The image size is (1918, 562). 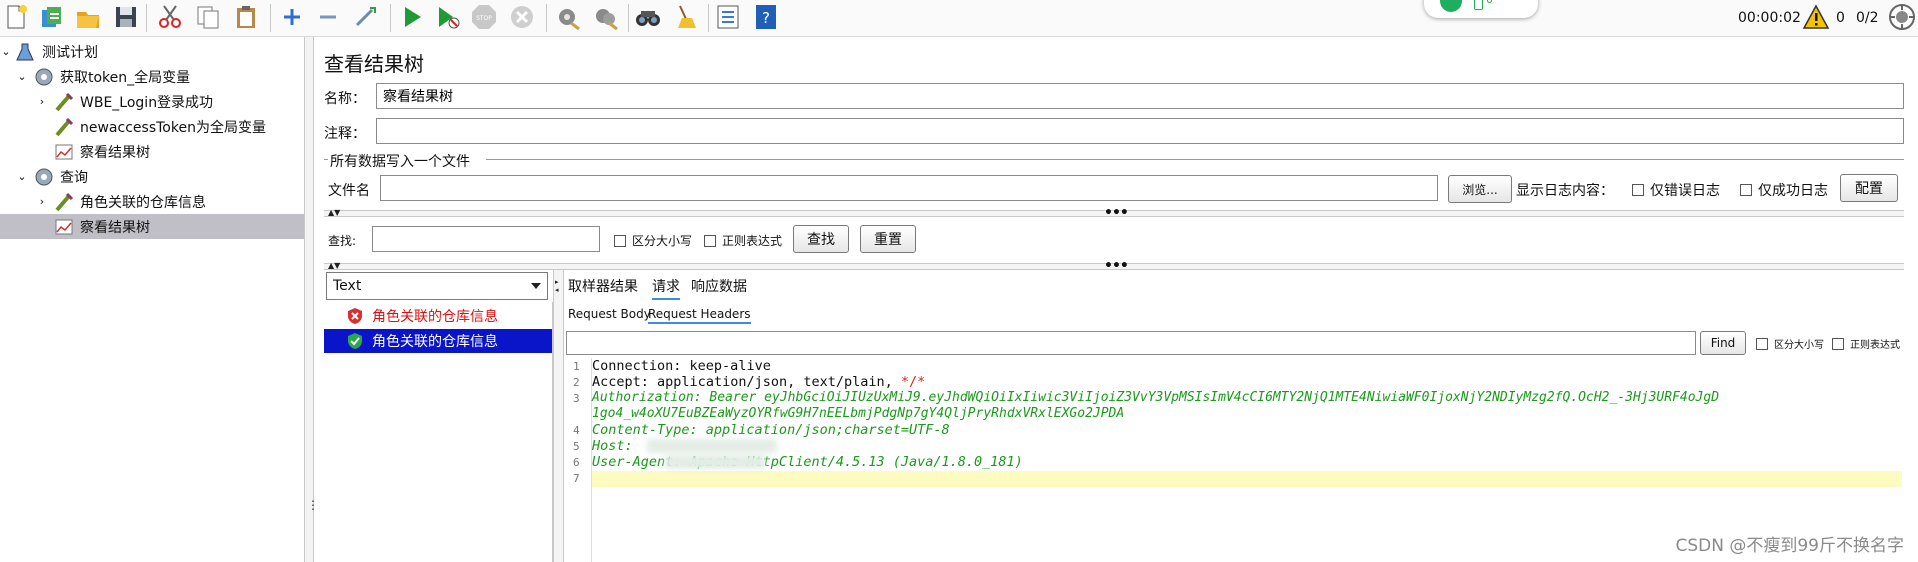 What do you see at coordinates (648, 17) in the screenshot?
I see `search-icon` at bounding box center [648, 17].